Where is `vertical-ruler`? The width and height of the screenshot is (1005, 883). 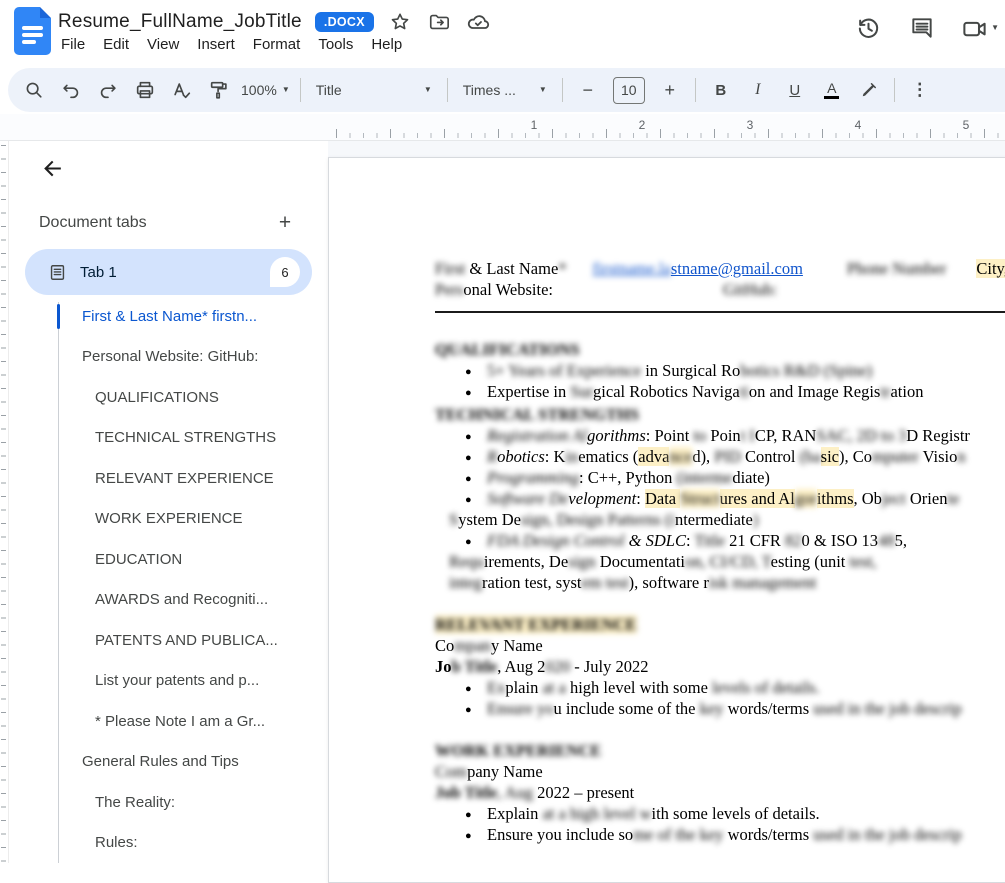 vertical-ruler is located at coordinates (4, 502).